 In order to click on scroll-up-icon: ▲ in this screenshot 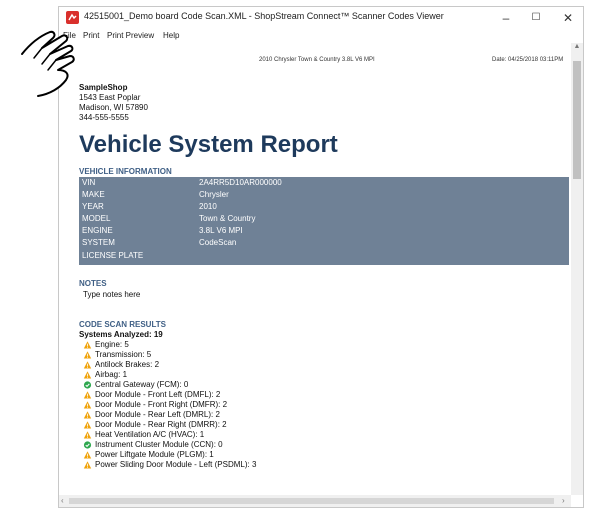, I will do `click(577, 46)`.